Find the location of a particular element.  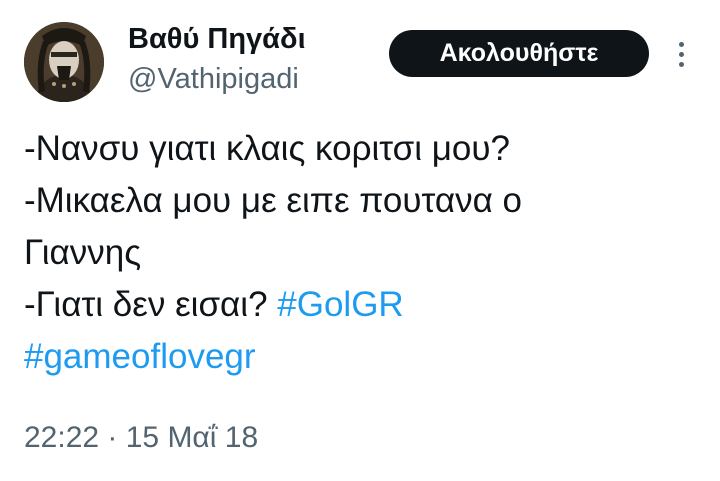

follow-button: Ακολουθήστε is located at coordinates (519, 53).